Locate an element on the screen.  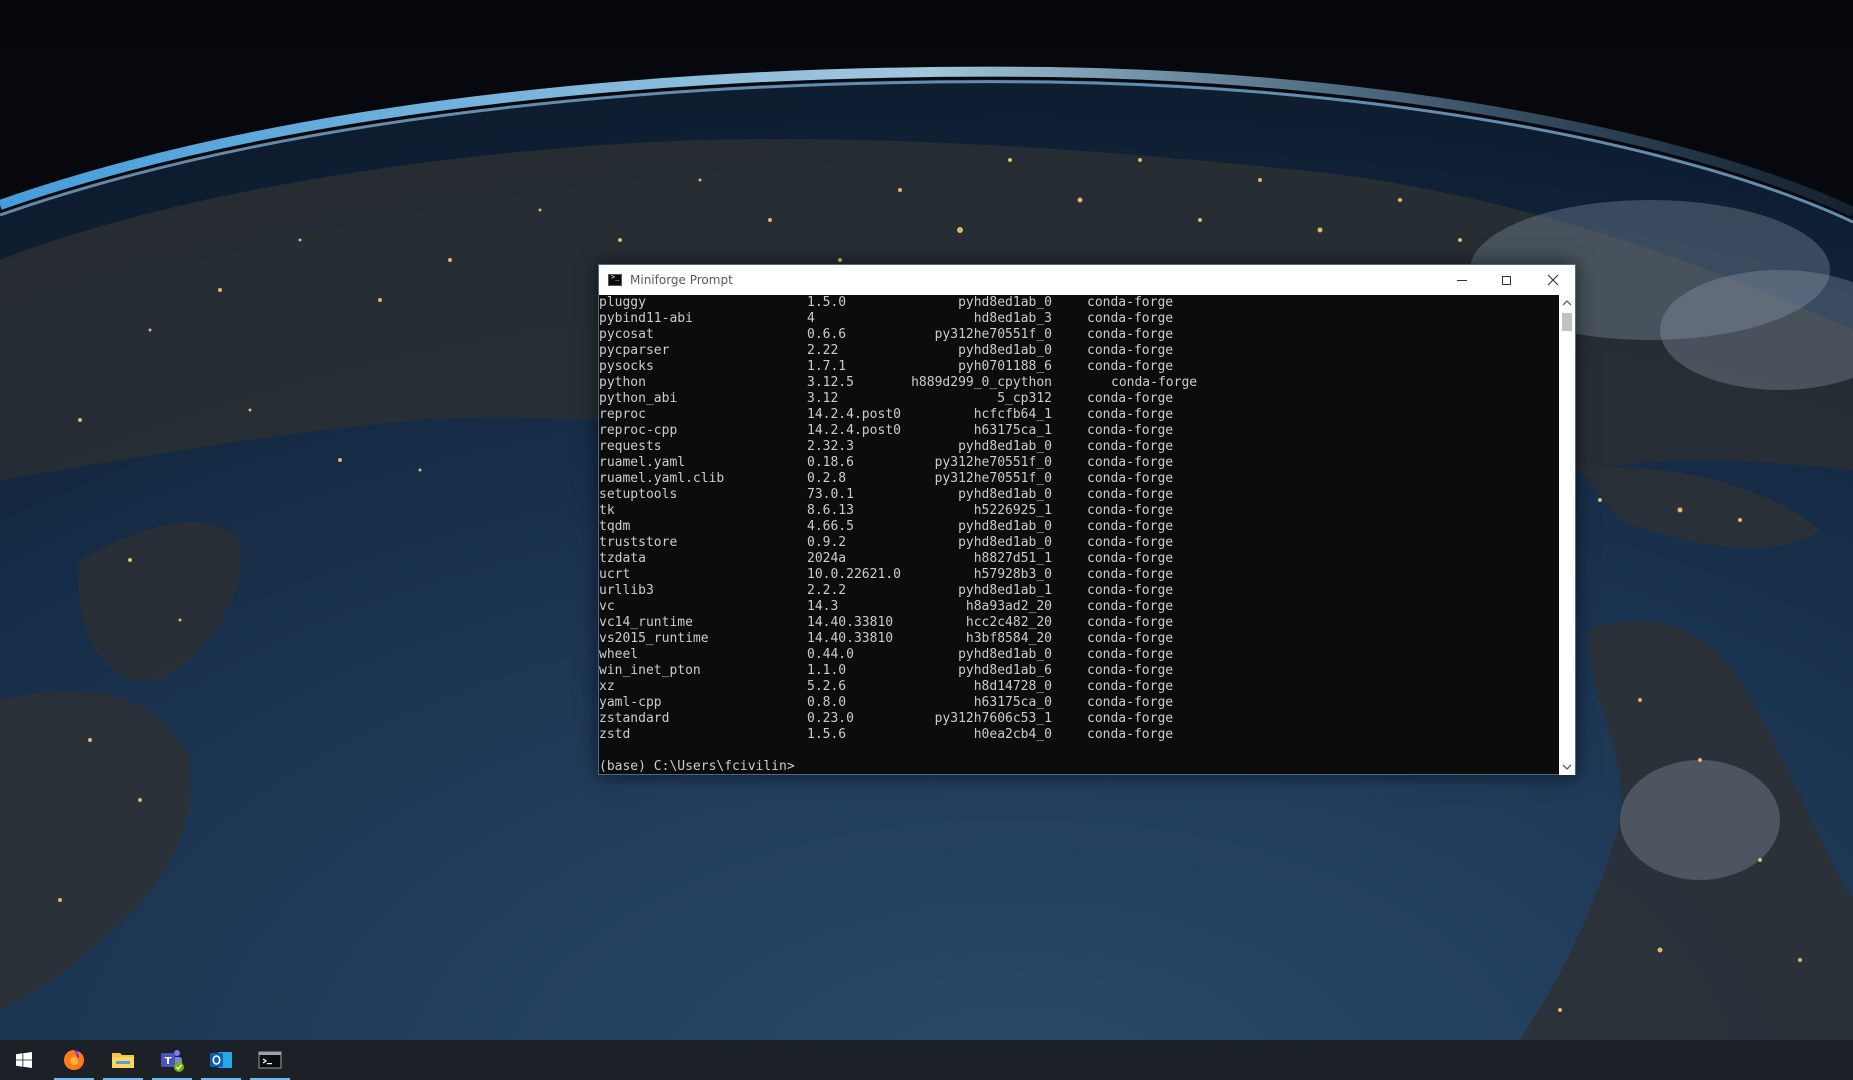
package-version: 2.22 is located at coordinates (823, 350).